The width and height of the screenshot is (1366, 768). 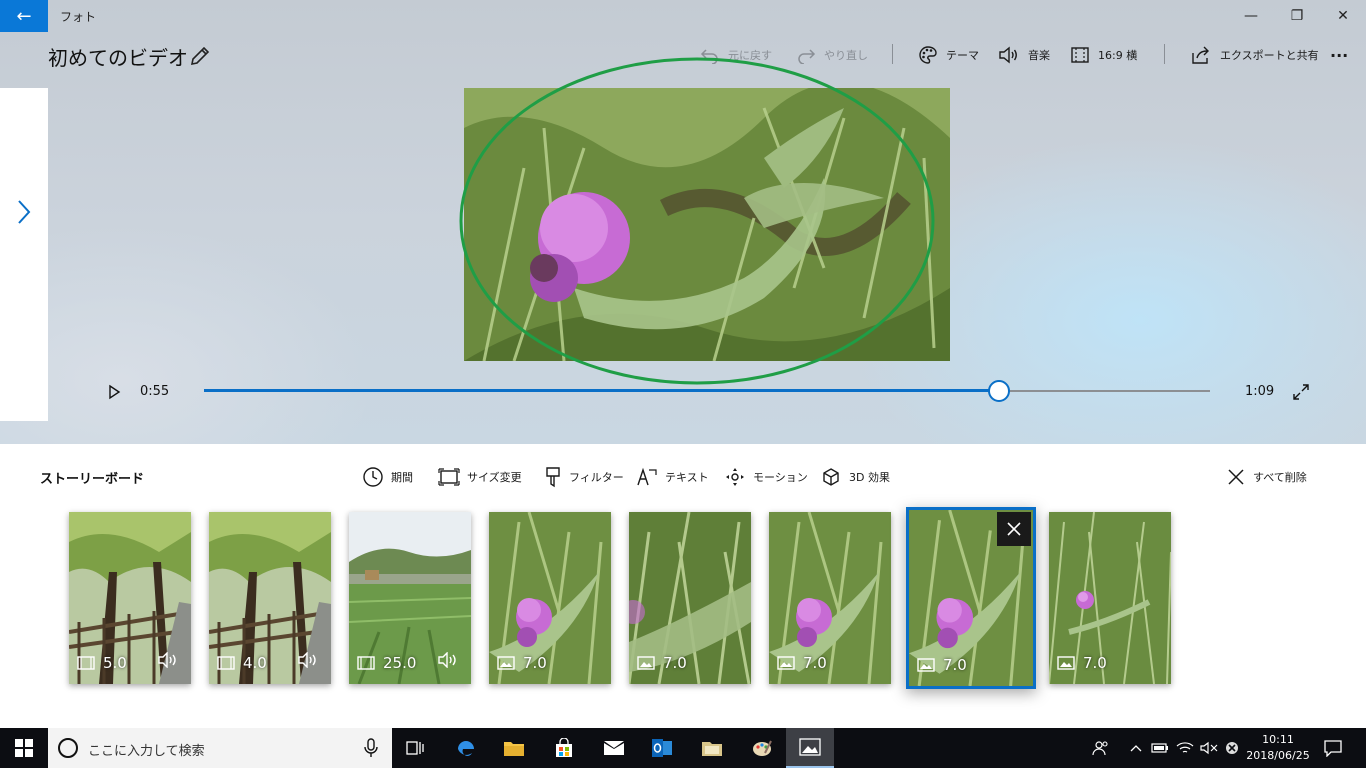 I want to click on taskbar-search-box: ここに入力して検索, so click(x=220, y=748).